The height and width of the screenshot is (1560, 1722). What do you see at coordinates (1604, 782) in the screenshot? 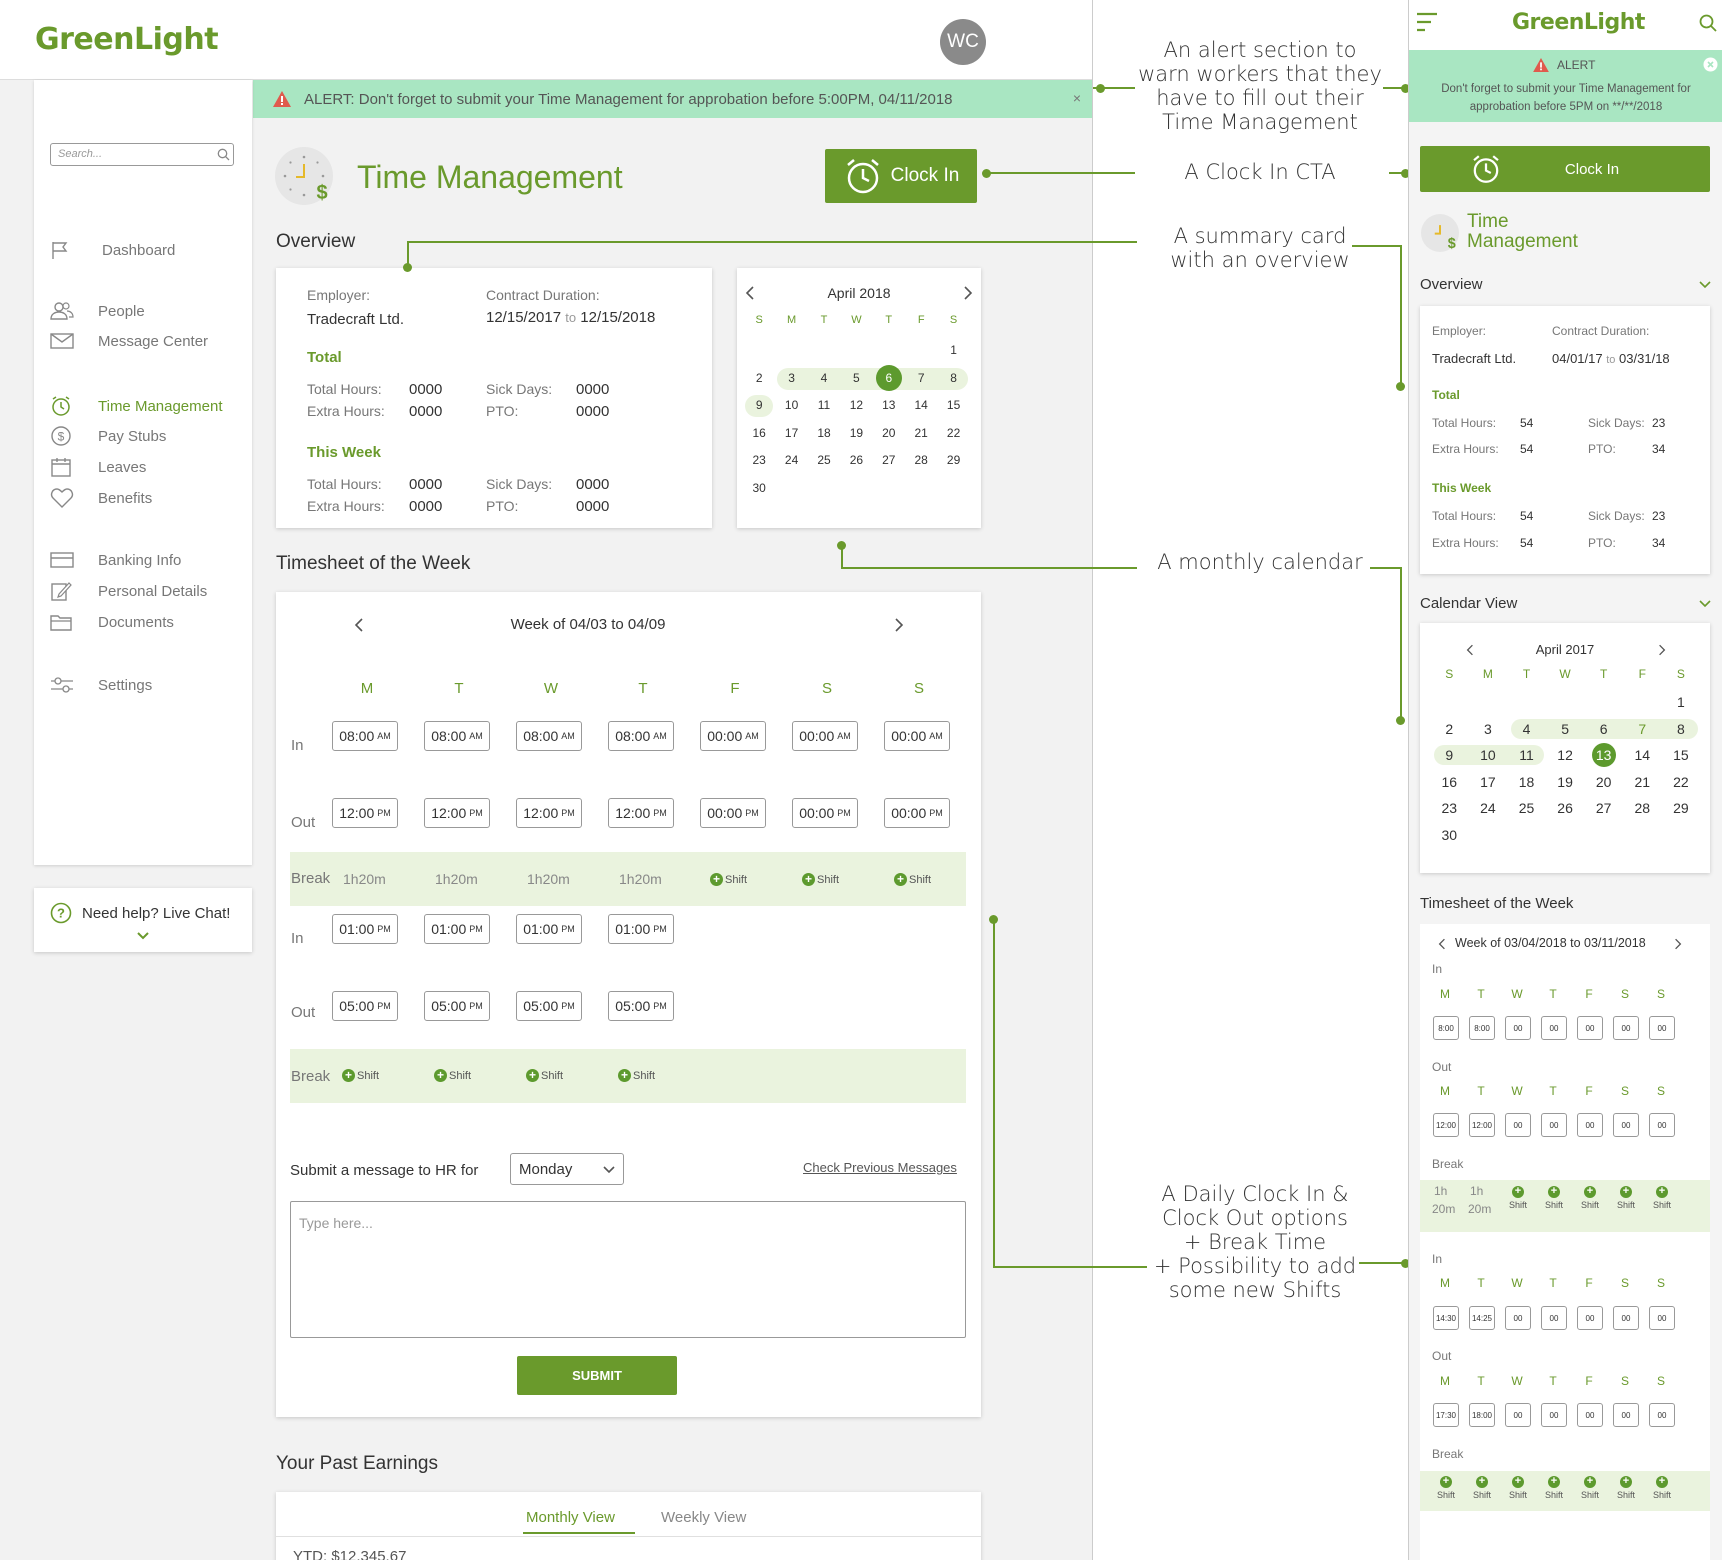
I see `calendar-day: 20` at bounding box center [1604, 782].